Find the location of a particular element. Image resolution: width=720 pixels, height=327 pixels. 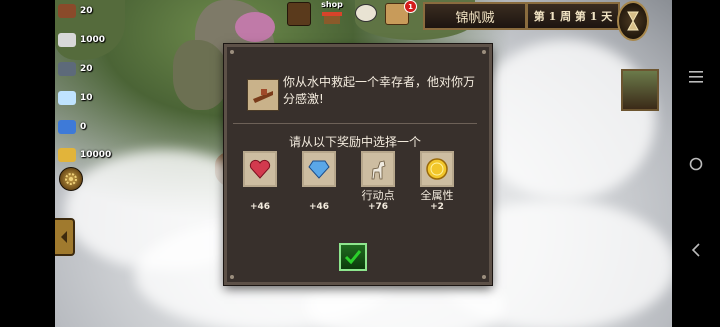

divider is located at coordinates (355, 123).